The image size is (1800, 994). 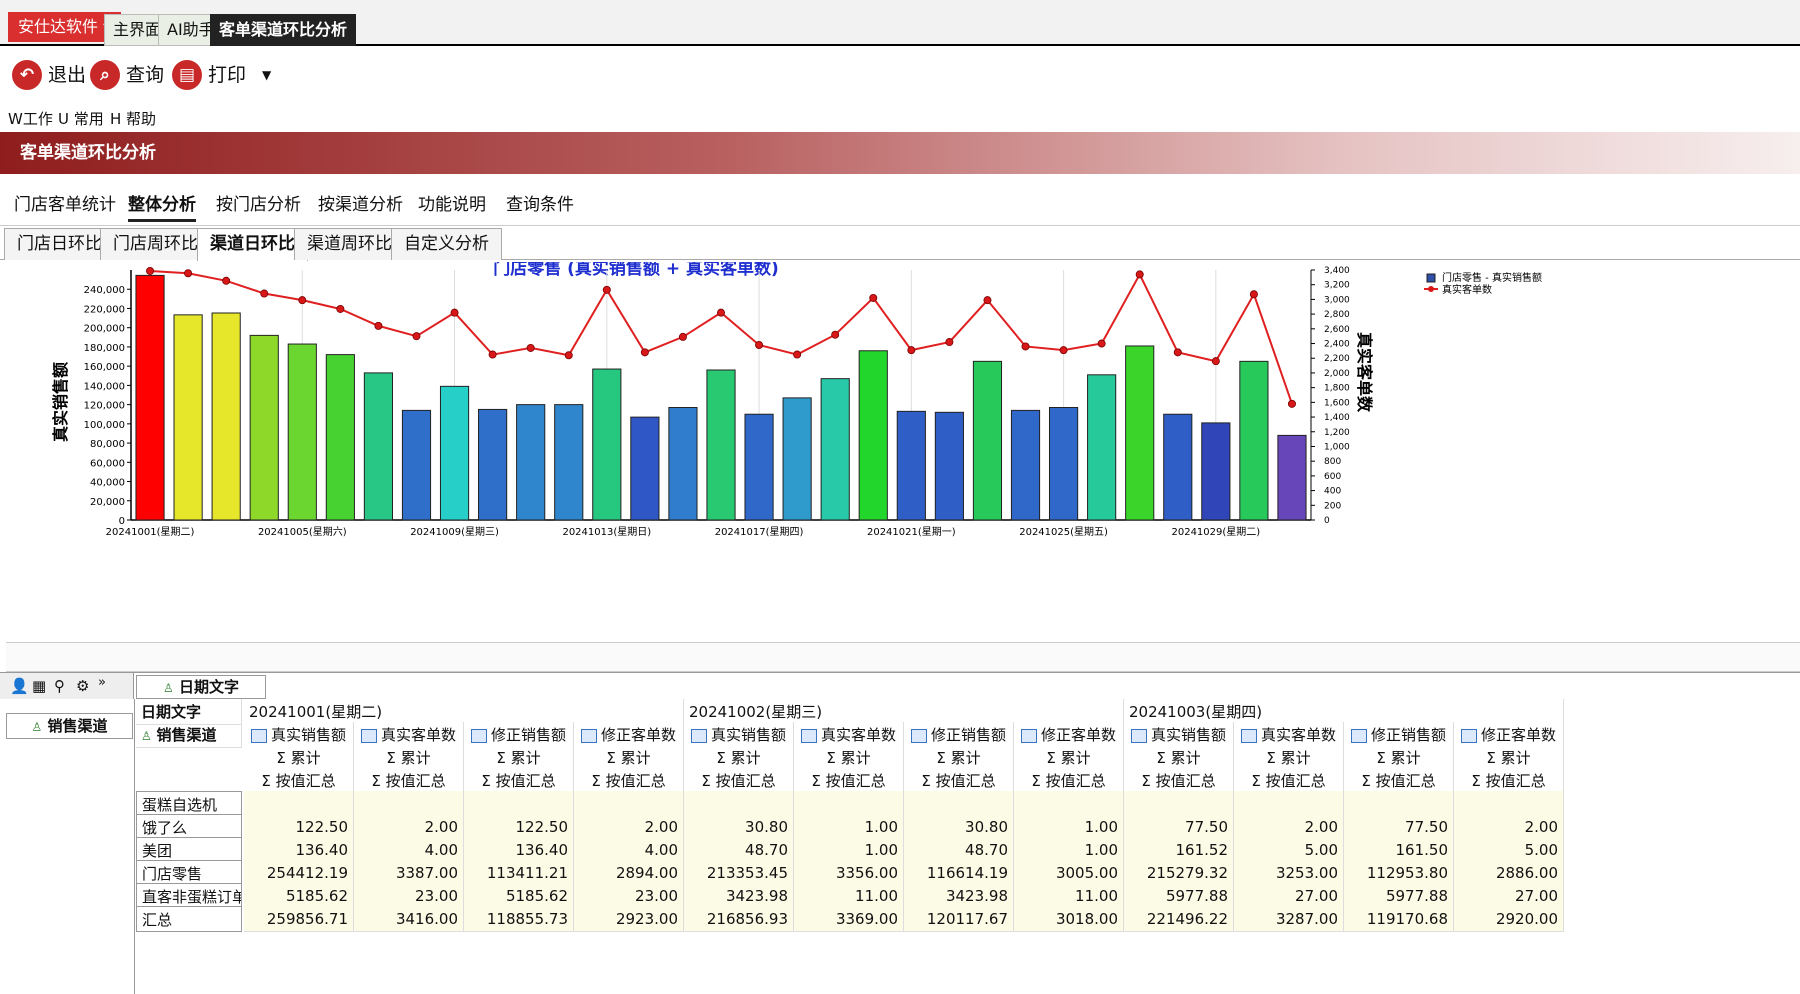 What do you see at coordinates (102, 682) in the screenshot?
I see `more-icon: »` at bounding box center [102, 682].